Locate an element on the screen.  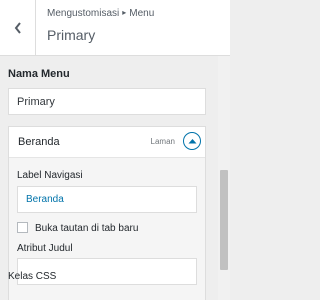
chevron-up-icon is located at coordinates (192, 141).